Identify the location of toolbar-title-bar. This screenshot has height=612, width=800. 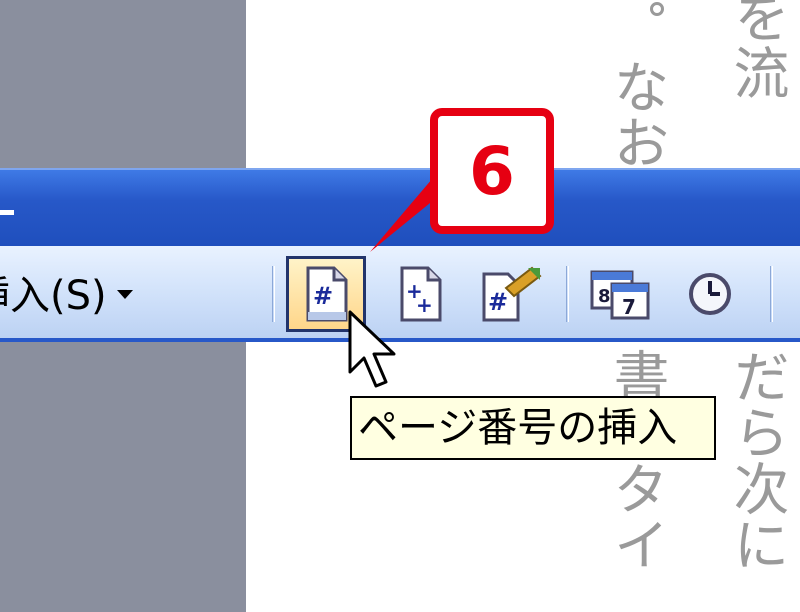
(400, 207).